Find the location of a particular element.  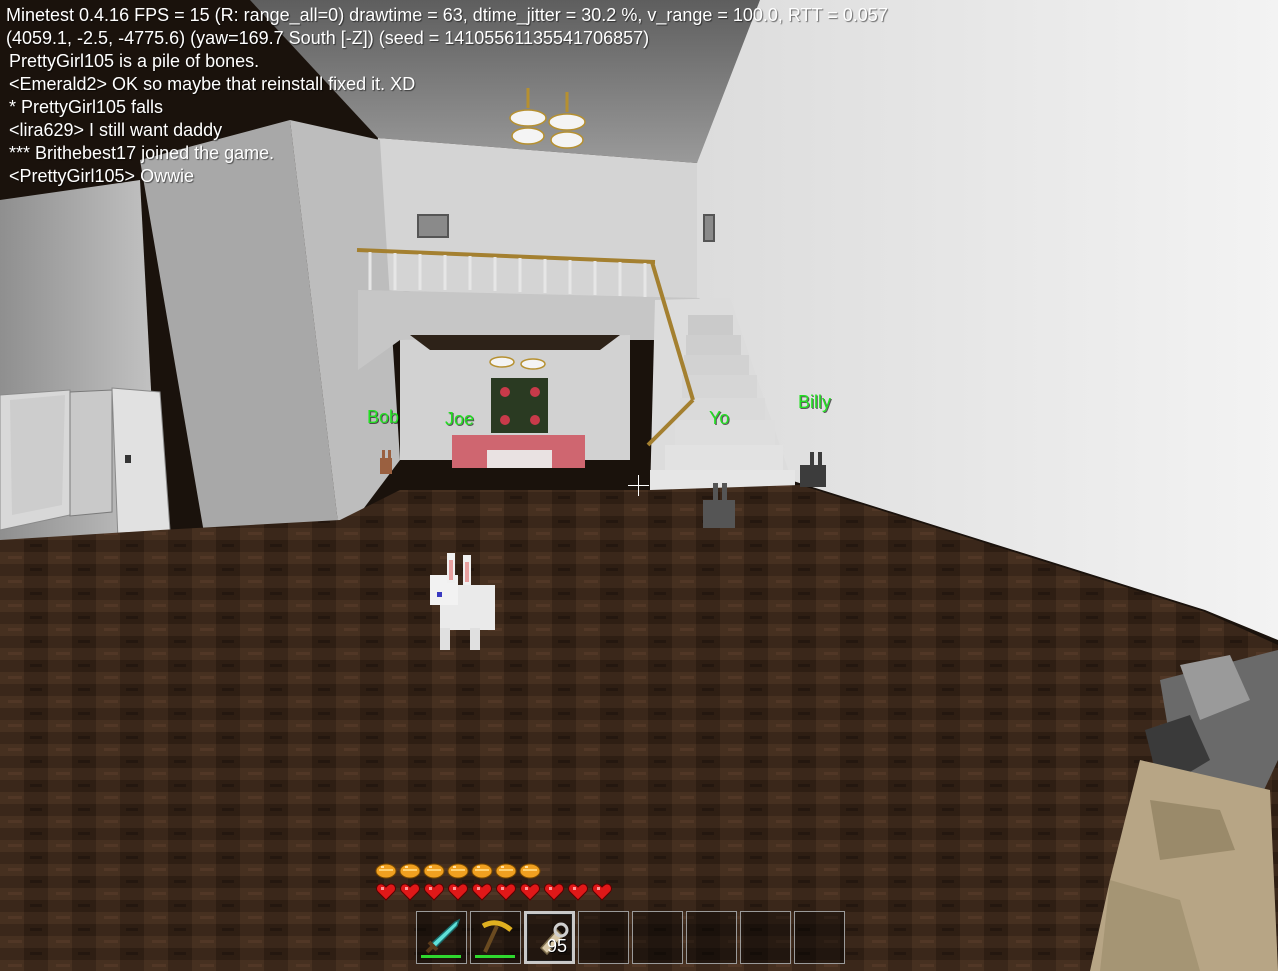

crosshair is located at coordinates (638, 485).